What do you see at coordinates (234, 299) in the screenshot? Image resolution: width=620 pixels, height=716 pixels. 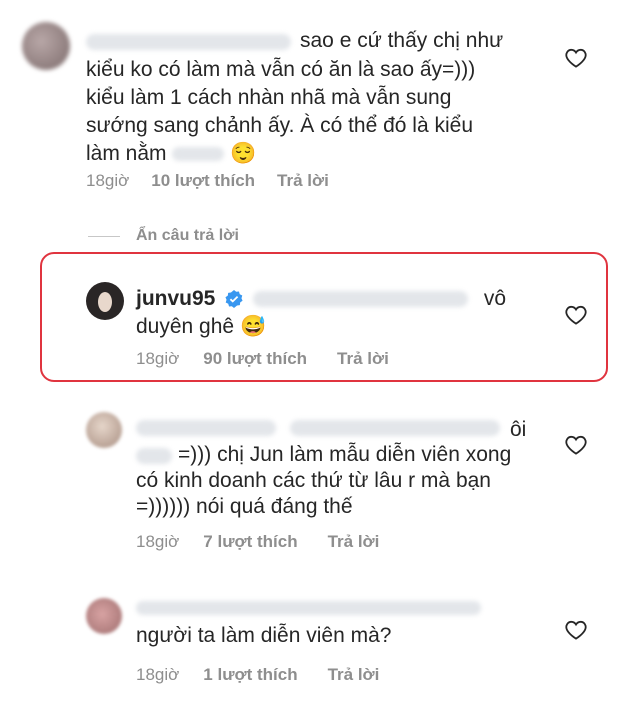 I see `verified-badge-icon` at bounding box center [234, 299].